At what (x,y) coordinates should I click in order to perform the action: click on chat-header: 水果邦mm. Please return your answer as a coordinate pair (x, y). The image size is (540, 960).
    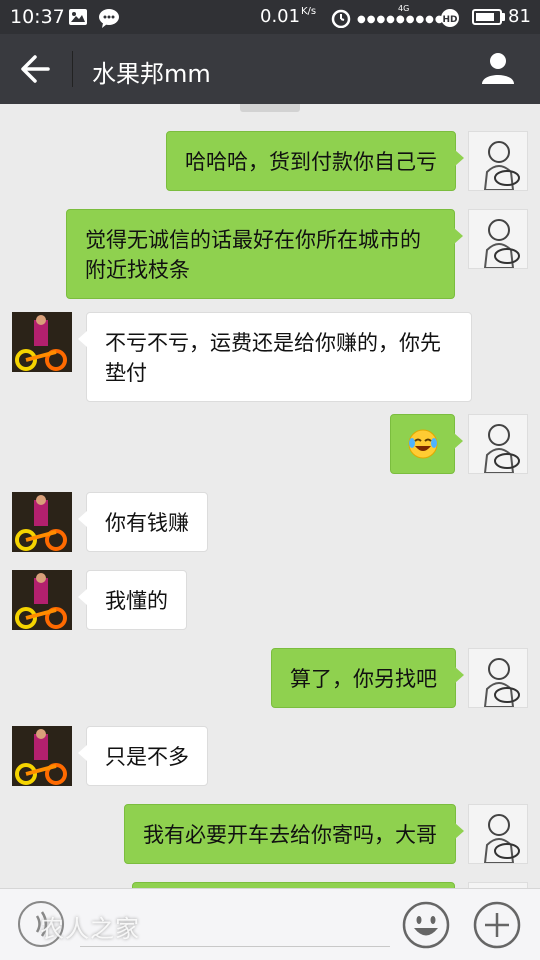
    Looking at the image, I should click on (270, 69).